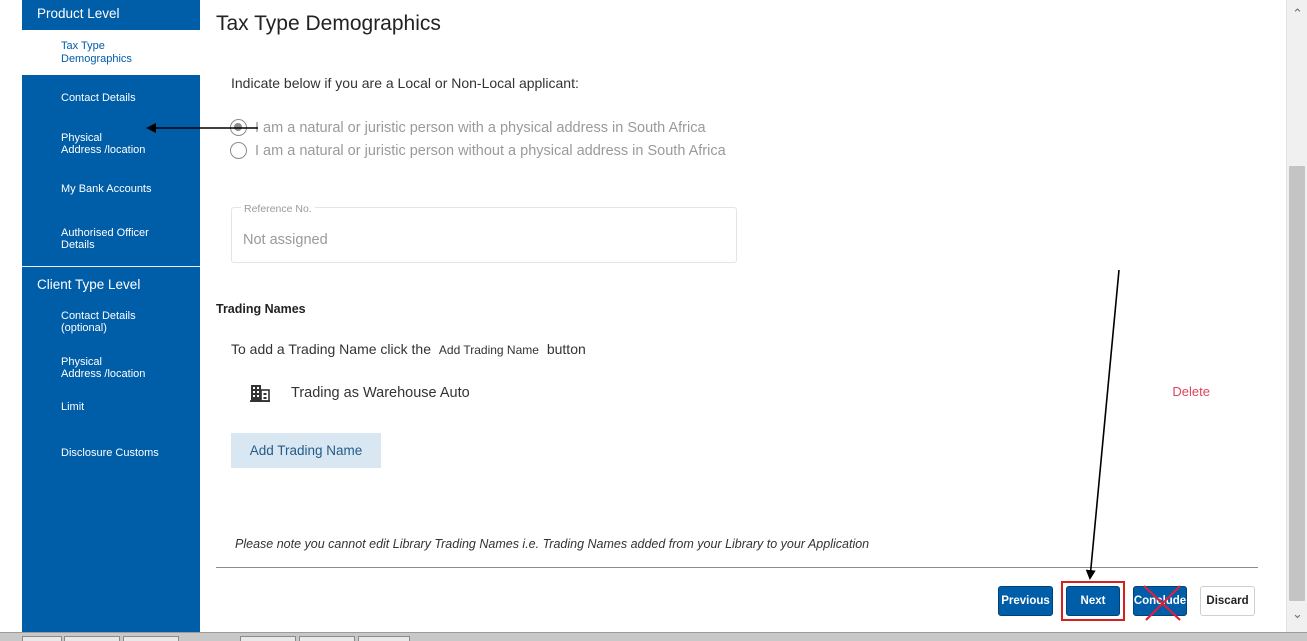 Image resolution: width=1307 pixels, height=641 pixels. Describe the element at coordinates (11, 316) in the screenshot. I see `left-gutter` at that location.